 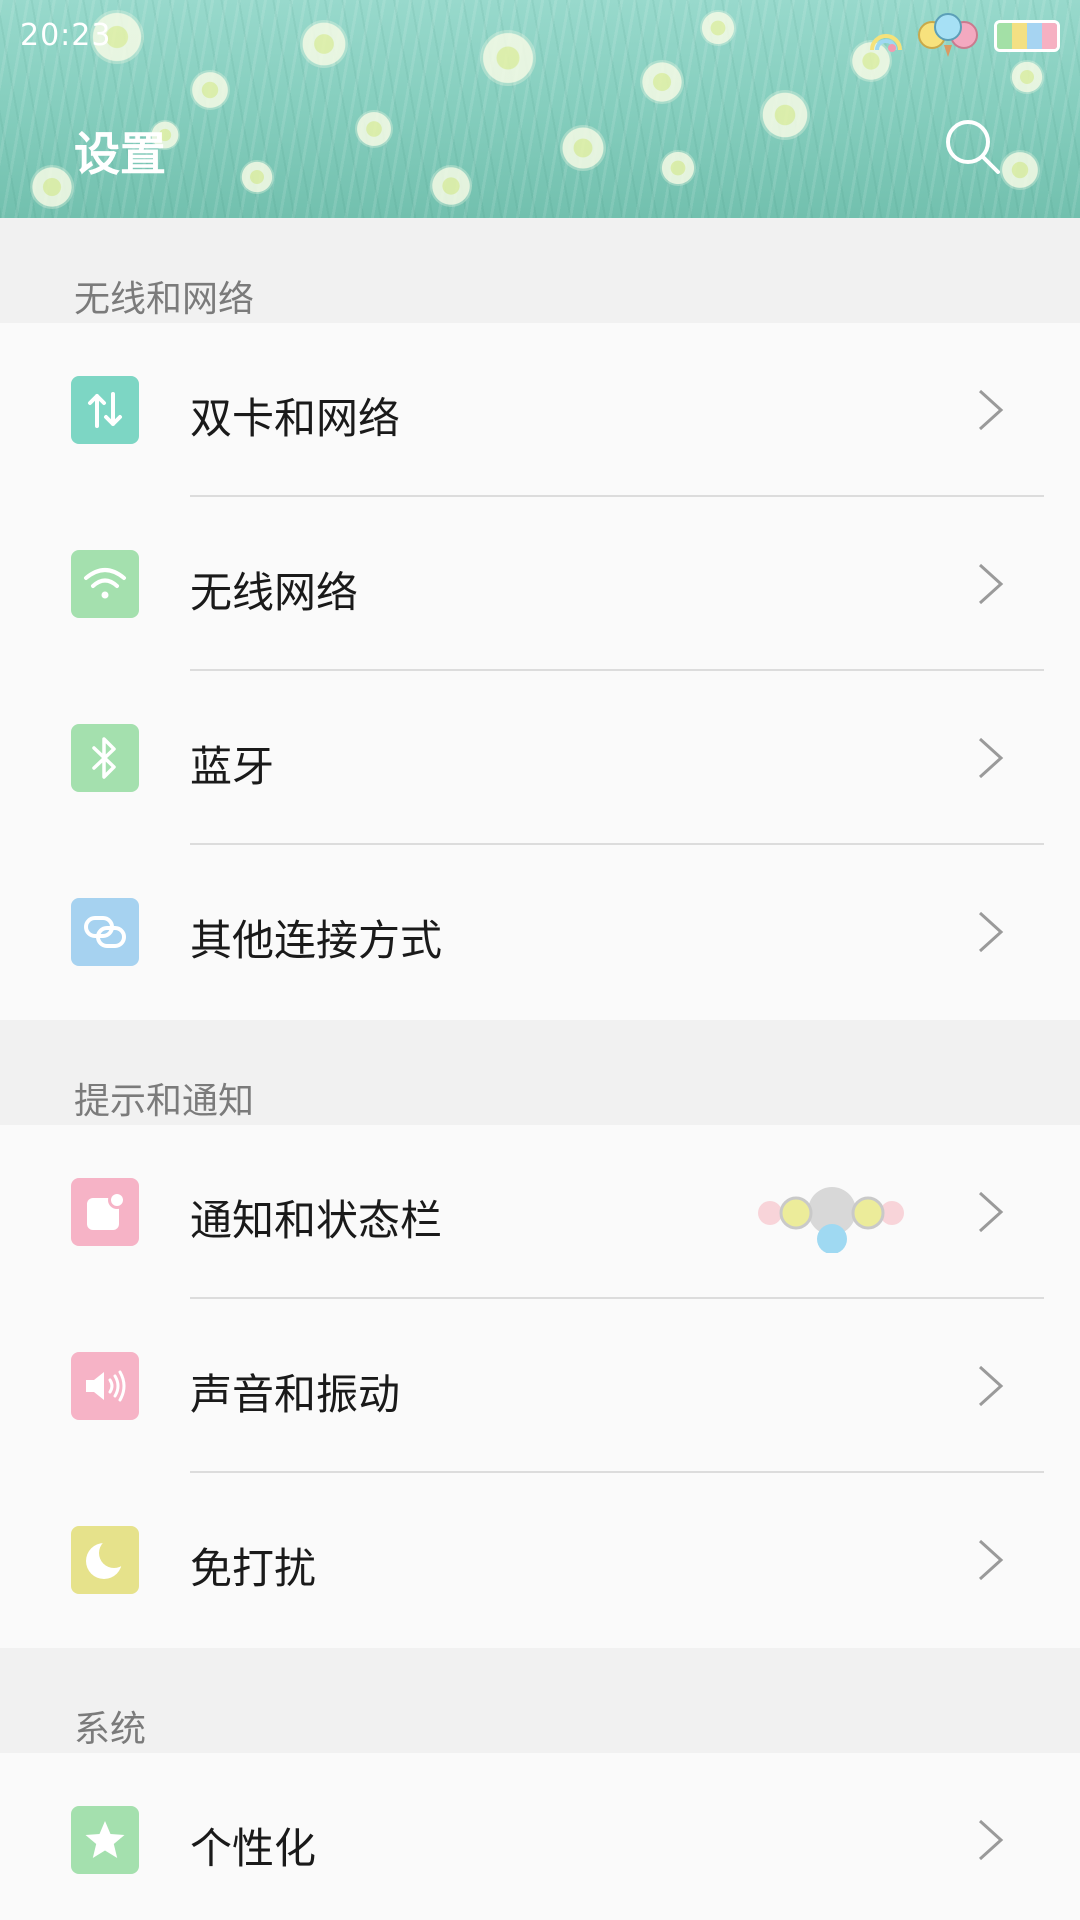 What do you see at coordinates (105, 758) in the screenshot?
I see `bluetooth-icon` at bounding box center [105, 758].